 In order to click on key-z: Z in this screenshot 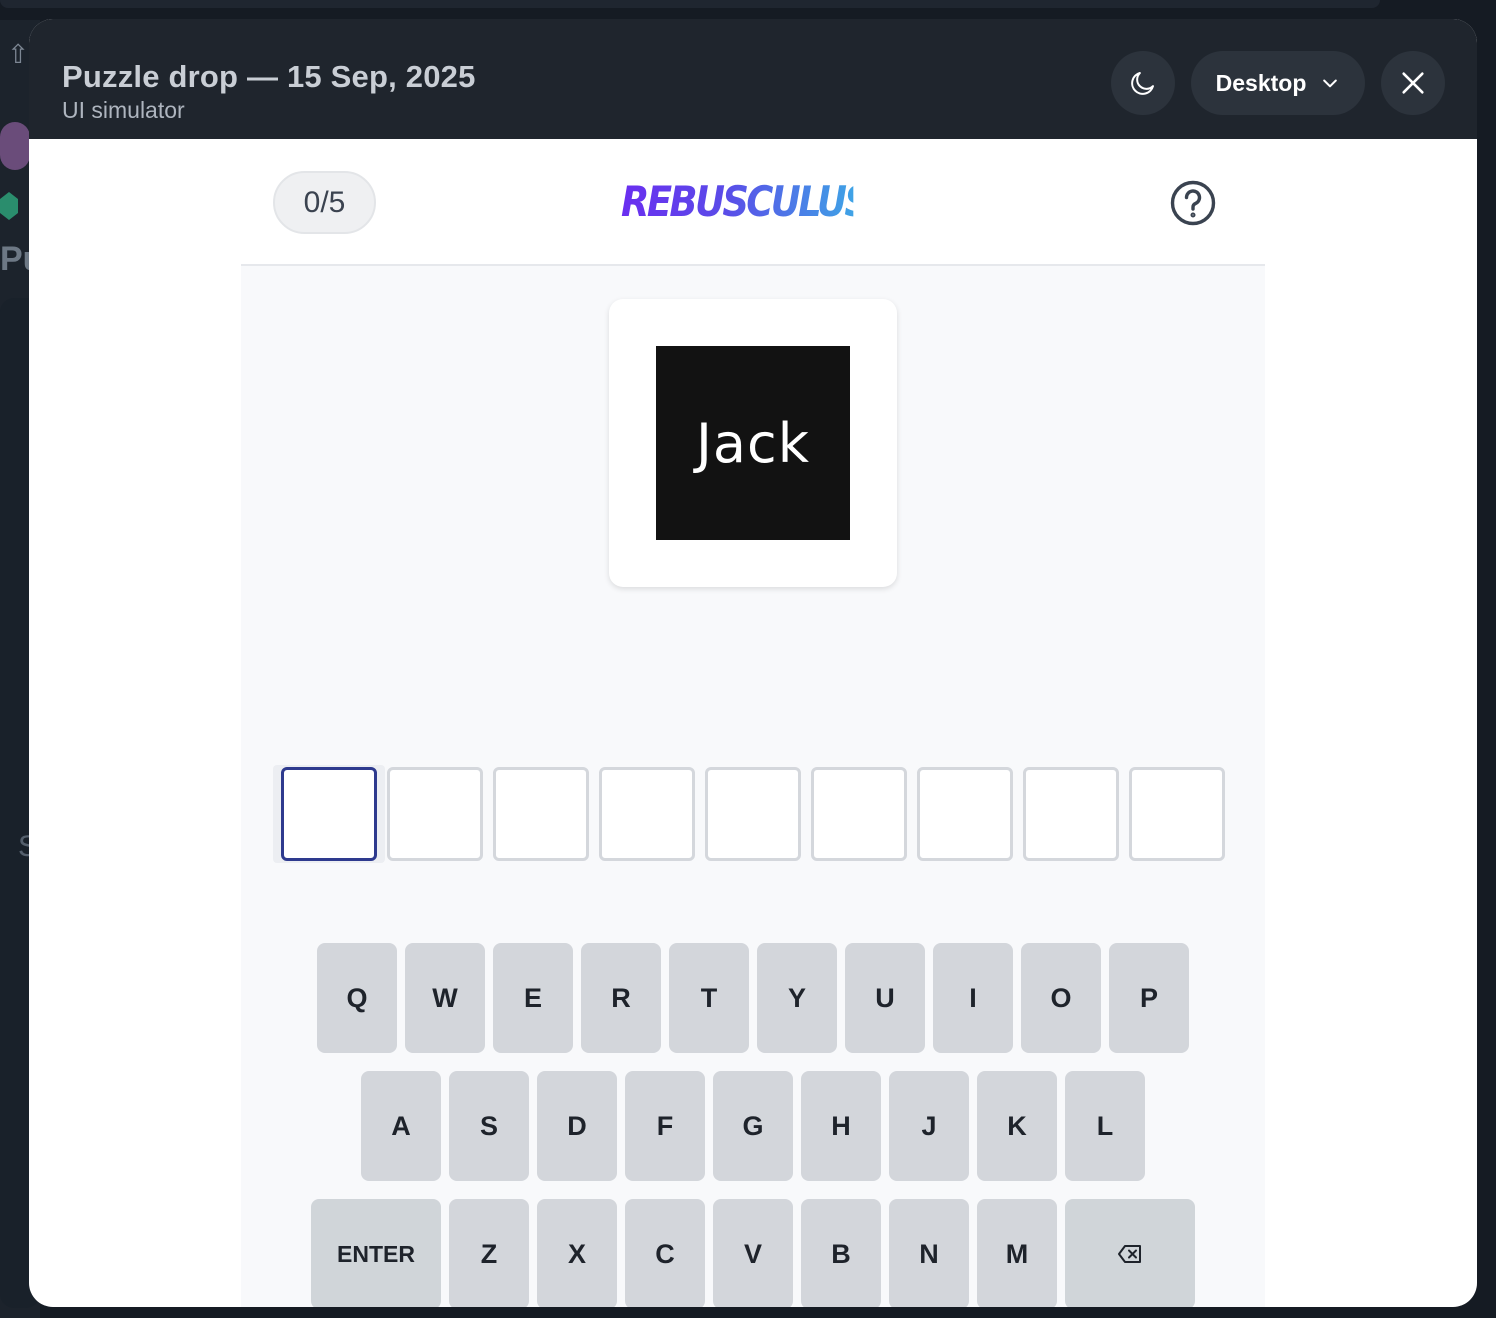, I will do `click(489, 1253)`.